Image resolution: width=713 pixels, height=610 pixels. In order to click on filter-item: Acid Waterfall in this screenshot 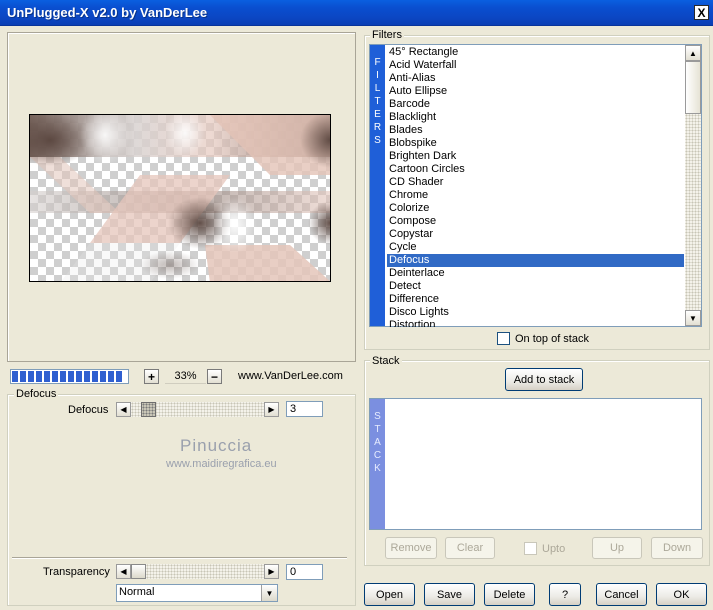, I will do `click(535, 65)`.